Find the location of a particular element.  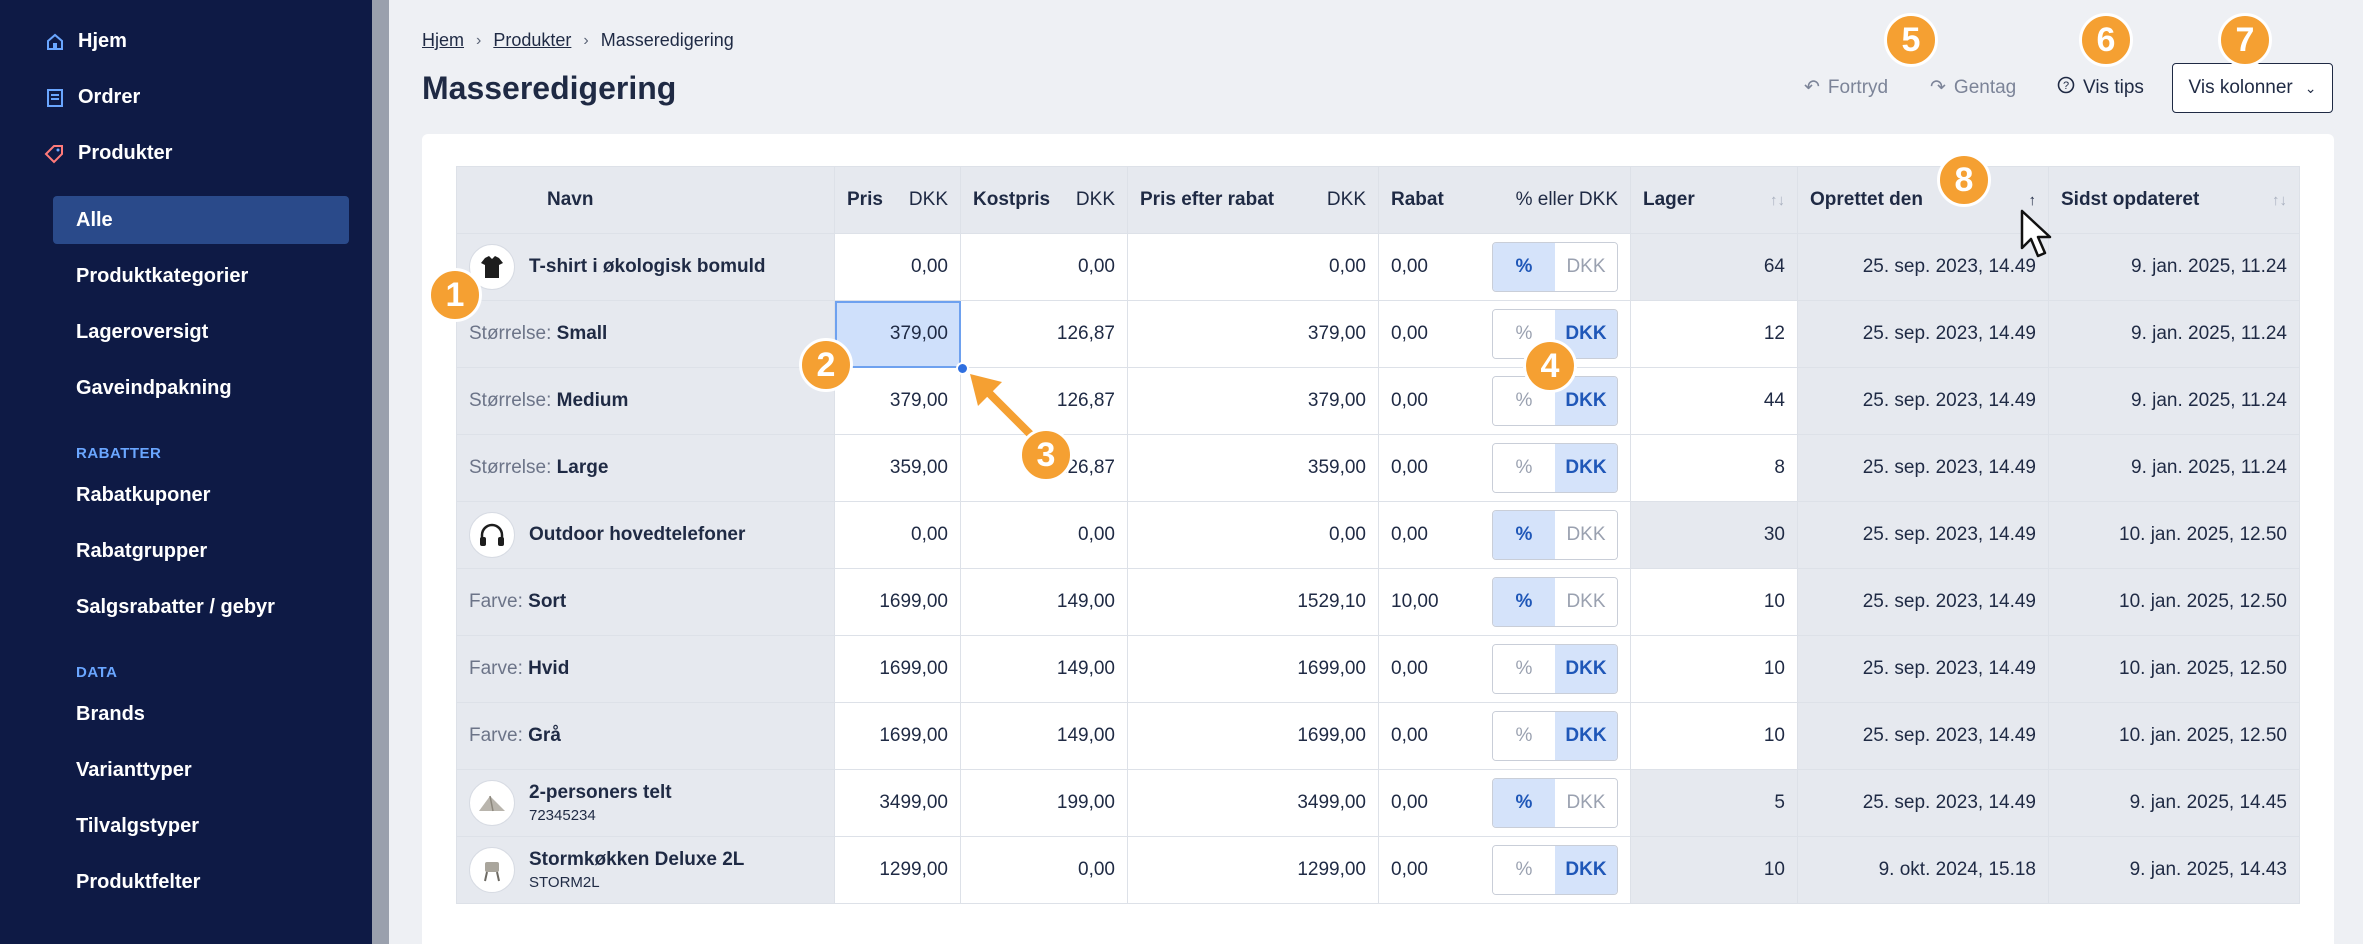

tips-button: ? Vis tips is located at coordinates (2100, 88).